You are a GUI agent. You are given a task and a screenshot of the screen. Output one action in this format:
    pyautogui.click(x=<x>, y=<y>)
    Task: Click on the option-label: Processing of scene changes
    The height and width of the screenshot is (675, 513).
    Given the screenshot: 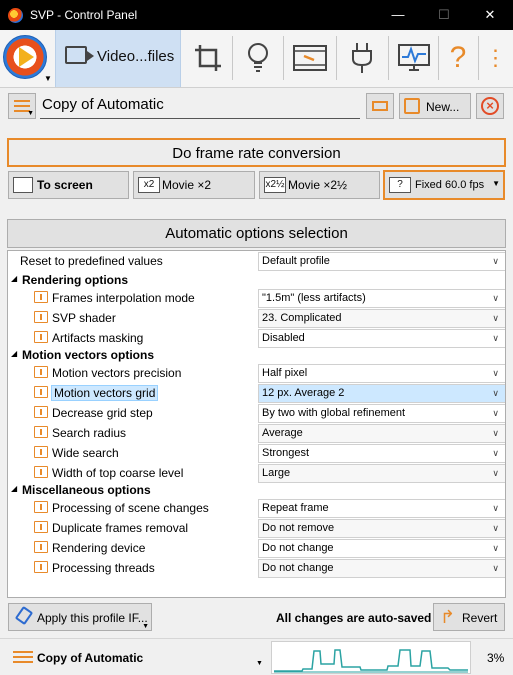 What is the action you would take?
    pyautogui.click(x=130, y=508)
    